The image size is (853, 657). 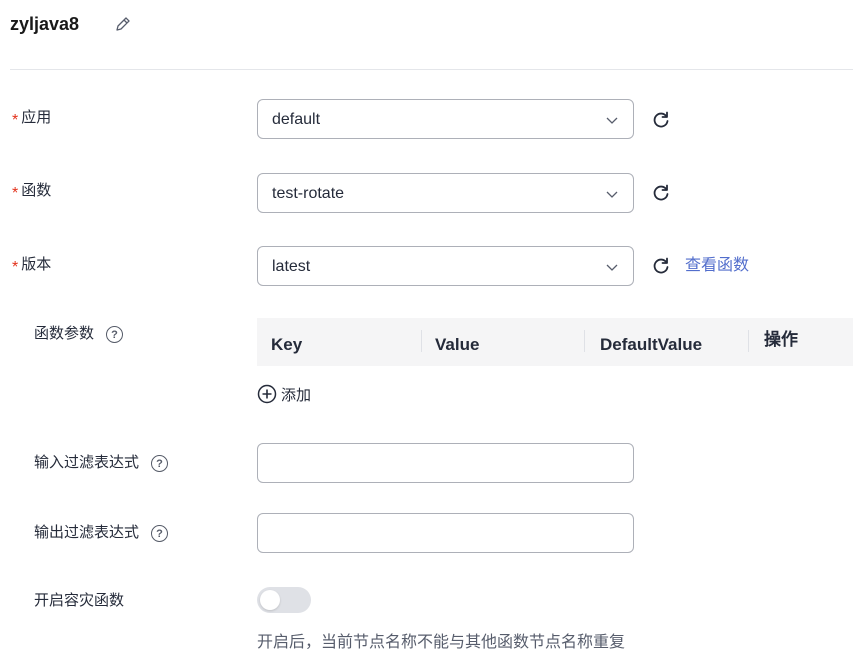 What do you see at coordinates (296, 119) in the screenshot?
I see `app-select-value: default` at bounding box center [296, 119].